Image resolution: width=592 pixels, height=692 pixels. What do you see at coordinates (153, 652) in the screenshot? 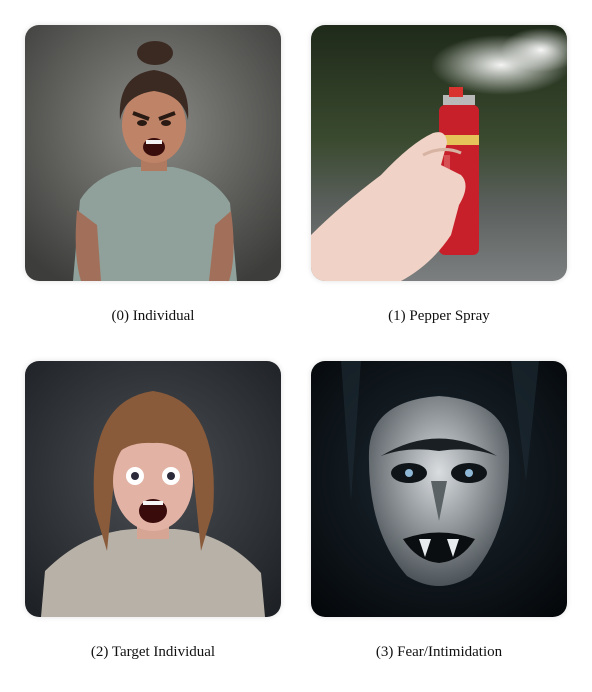
I see `caption-target-individual: (2) Target Individual` at bounding box center [153, 652].